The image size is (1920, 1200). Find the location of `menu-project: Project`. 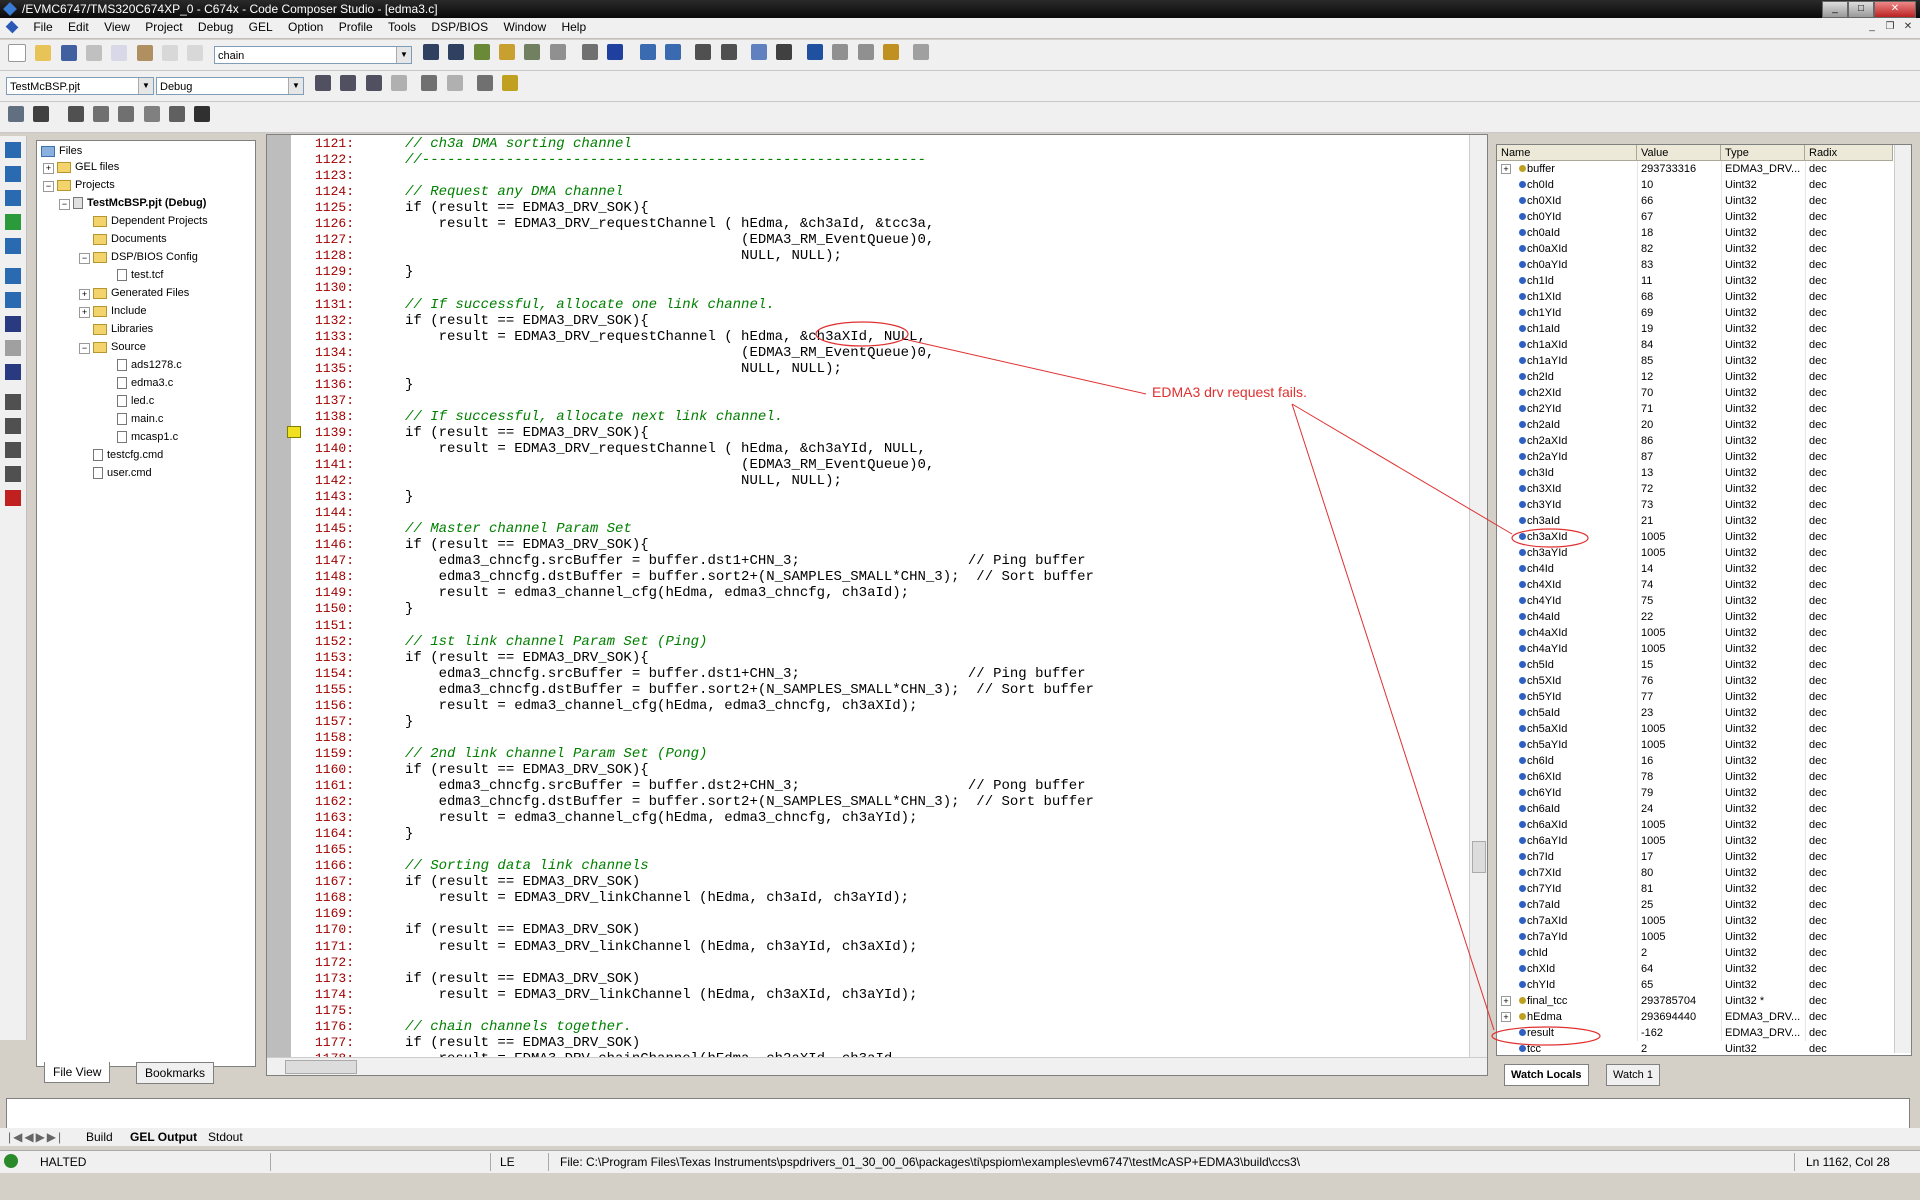

menu-project: Project is located at coordinates (163, 27).